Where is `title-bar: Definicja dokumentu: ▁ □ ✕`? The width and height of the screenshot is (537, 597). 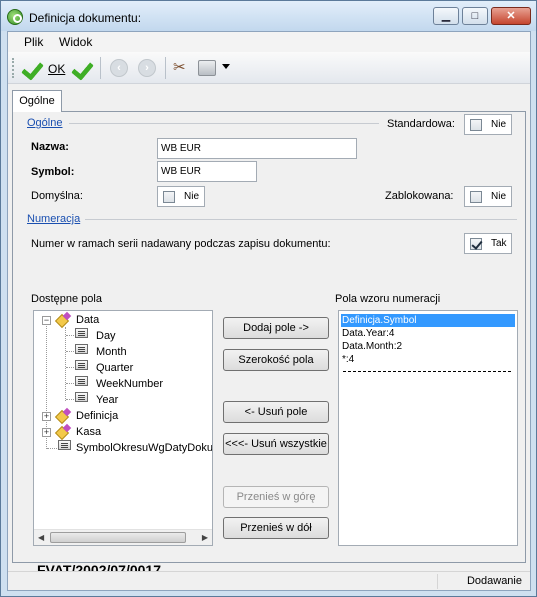
title-bar: Definicja dokumentu: ▁ □ ✕ is located at coordinates (268, 16).